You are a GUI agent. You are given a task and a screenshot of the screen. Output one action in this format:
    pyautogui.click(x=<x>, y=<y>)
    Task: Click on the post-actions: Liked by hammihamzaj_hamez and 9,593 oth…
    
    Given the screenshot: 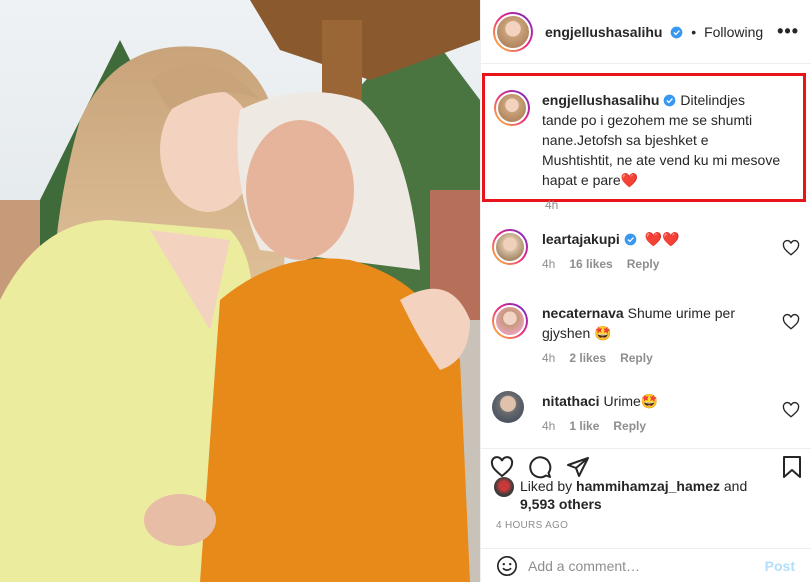 What is the action you would take?
    pyautogui.click(x=645, y=498)
    